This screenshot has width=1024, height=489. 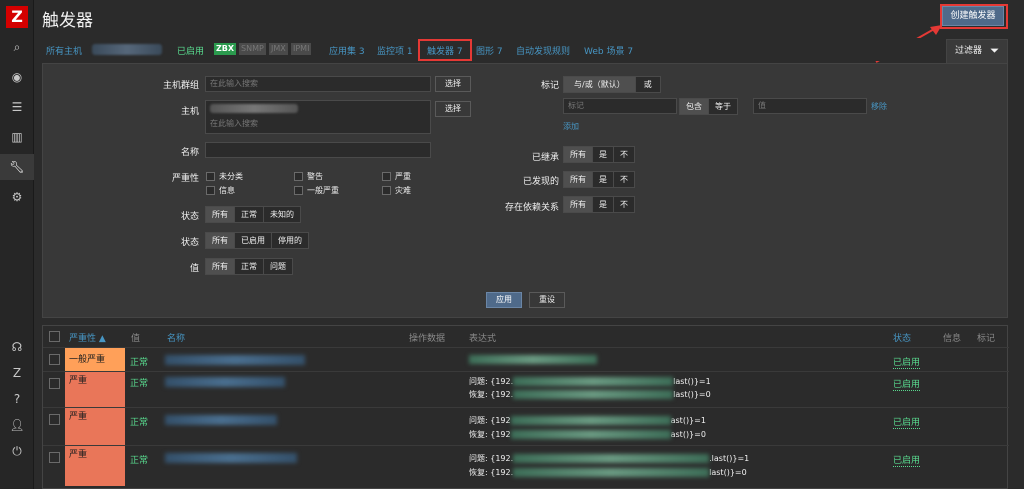 I want to click on deps-yes: 是, so click(x=603, y=204).